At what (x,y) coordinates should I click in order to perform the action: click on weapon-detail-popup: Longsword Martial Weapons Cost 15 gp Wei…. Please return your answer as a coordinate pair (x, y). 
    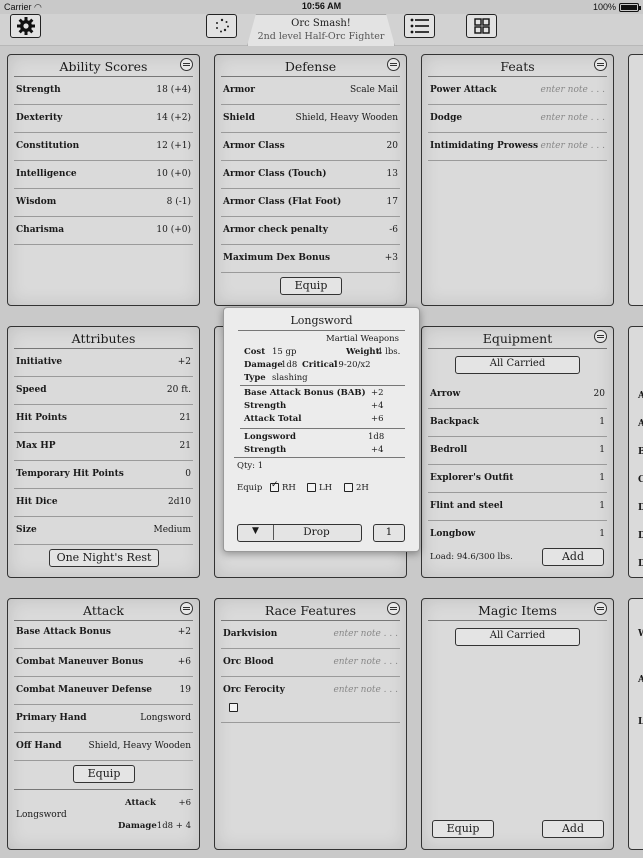
    Looking at the image, I should click on (321, 429).